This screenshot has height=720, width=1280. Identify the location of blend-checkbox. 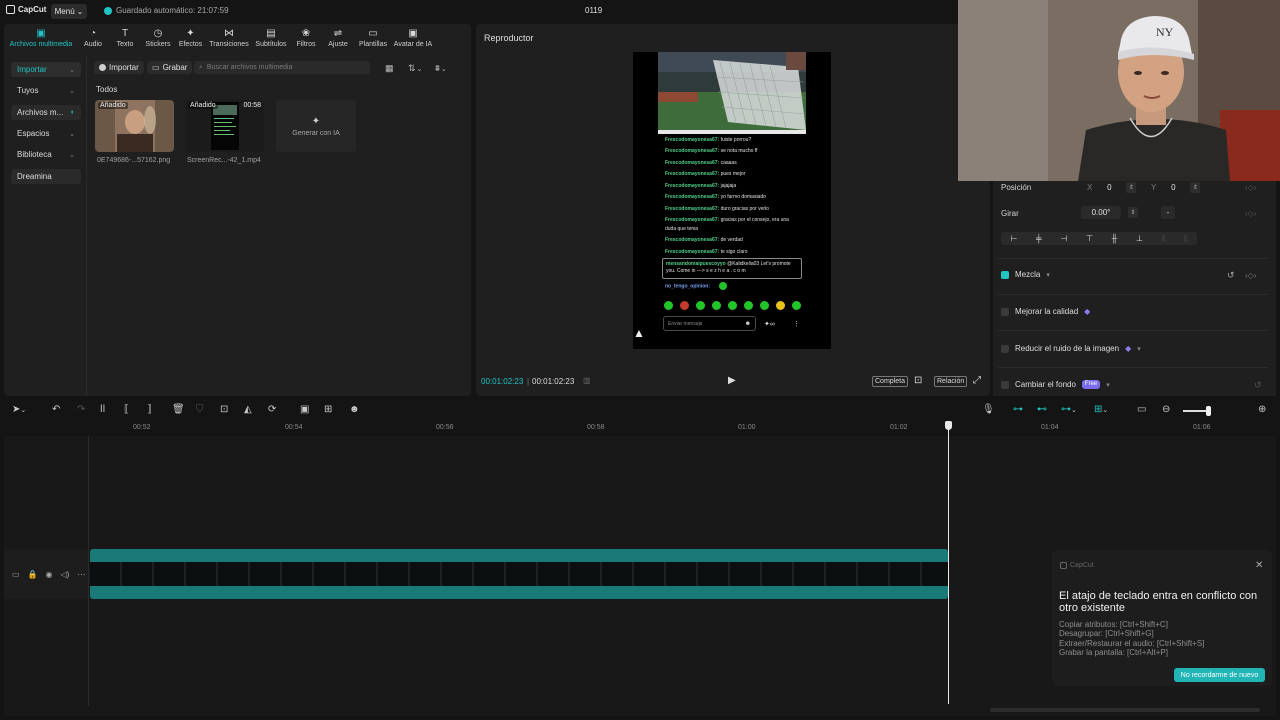
(1005, 274).